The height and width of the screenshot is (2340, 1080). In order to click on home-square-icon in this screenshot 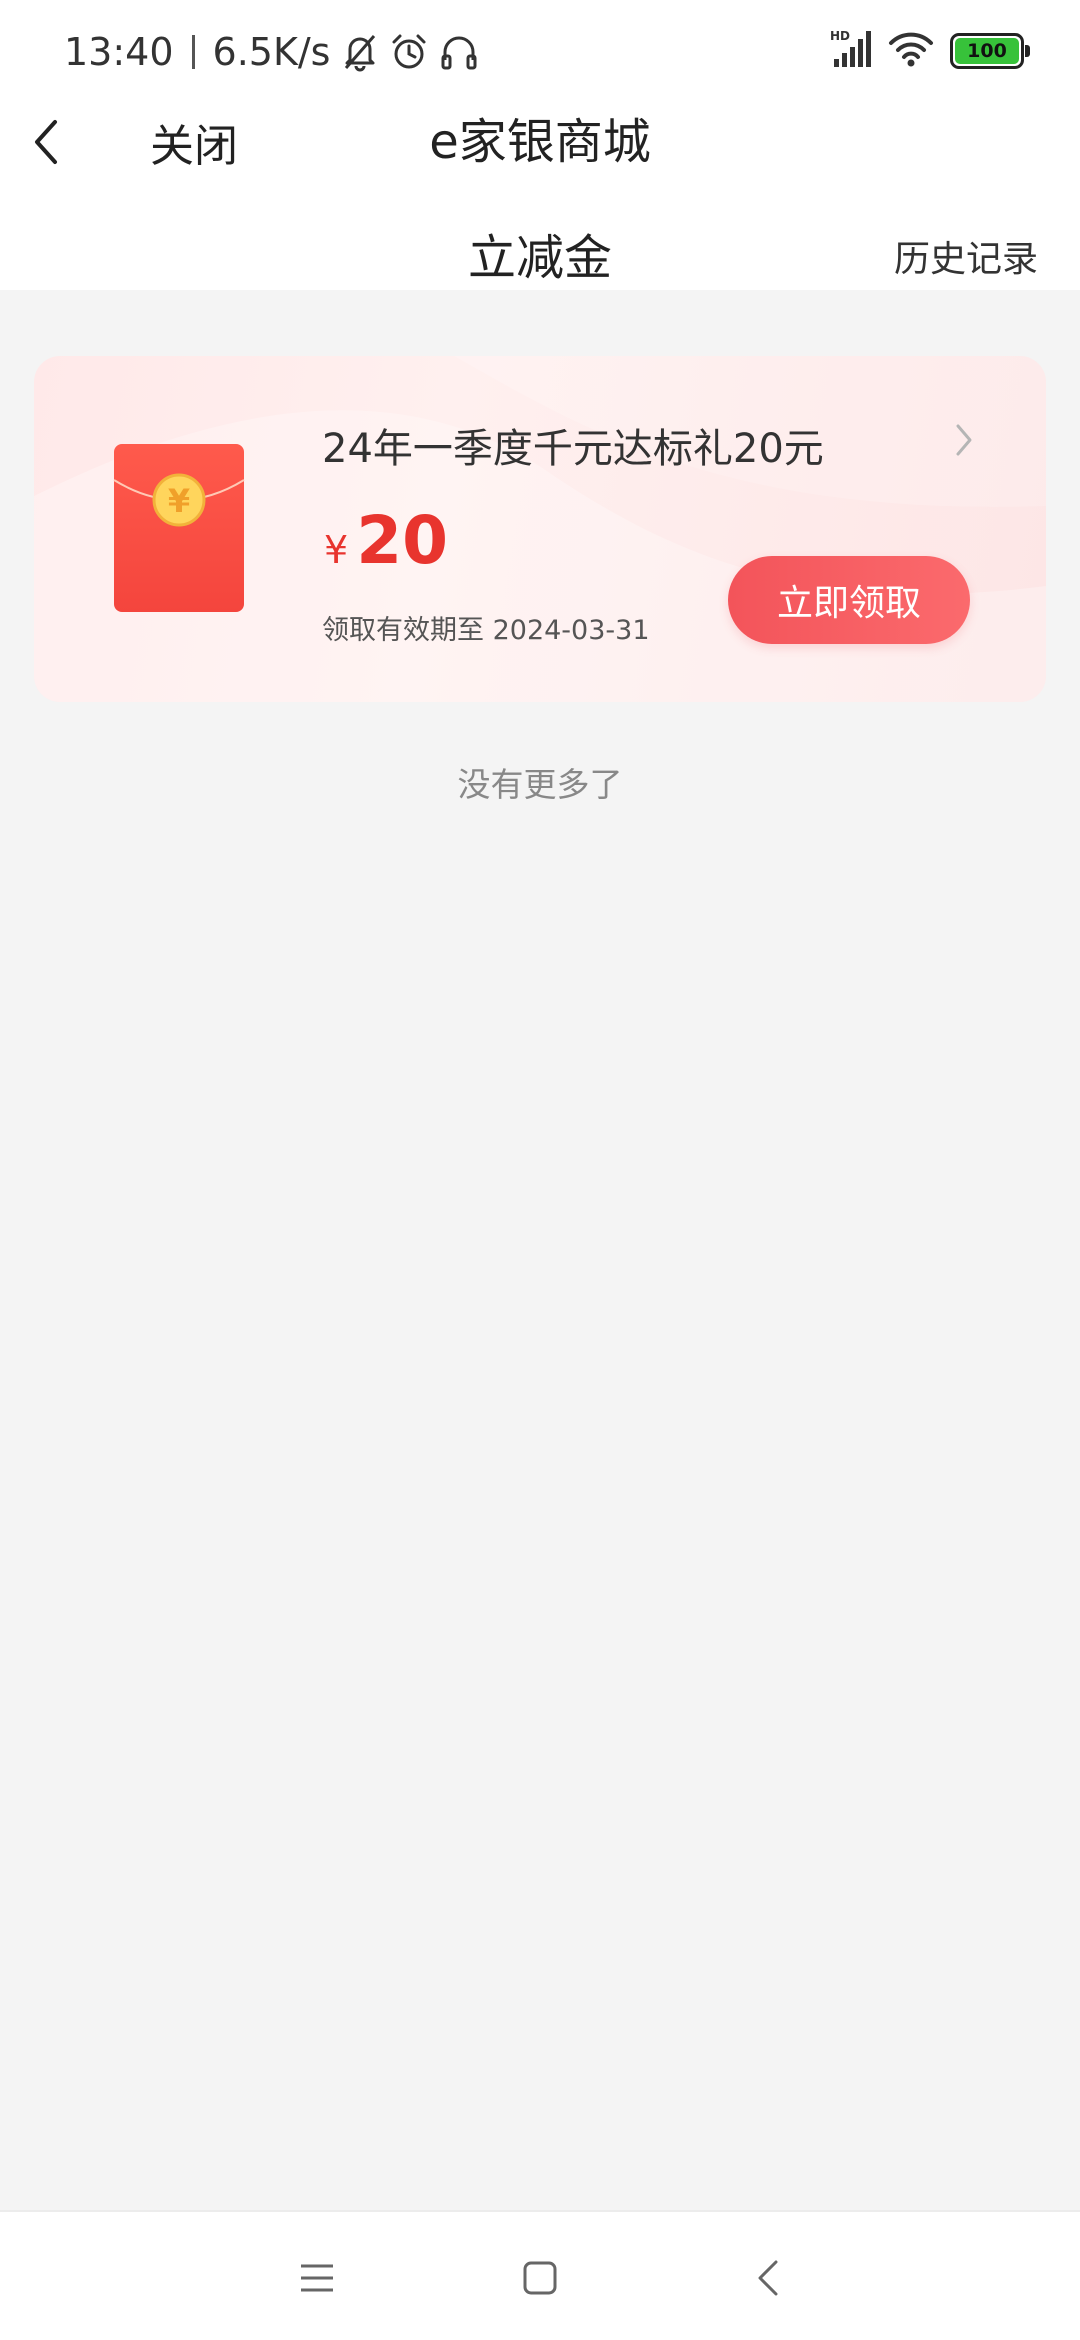, I will do `click(540, 2278)`.